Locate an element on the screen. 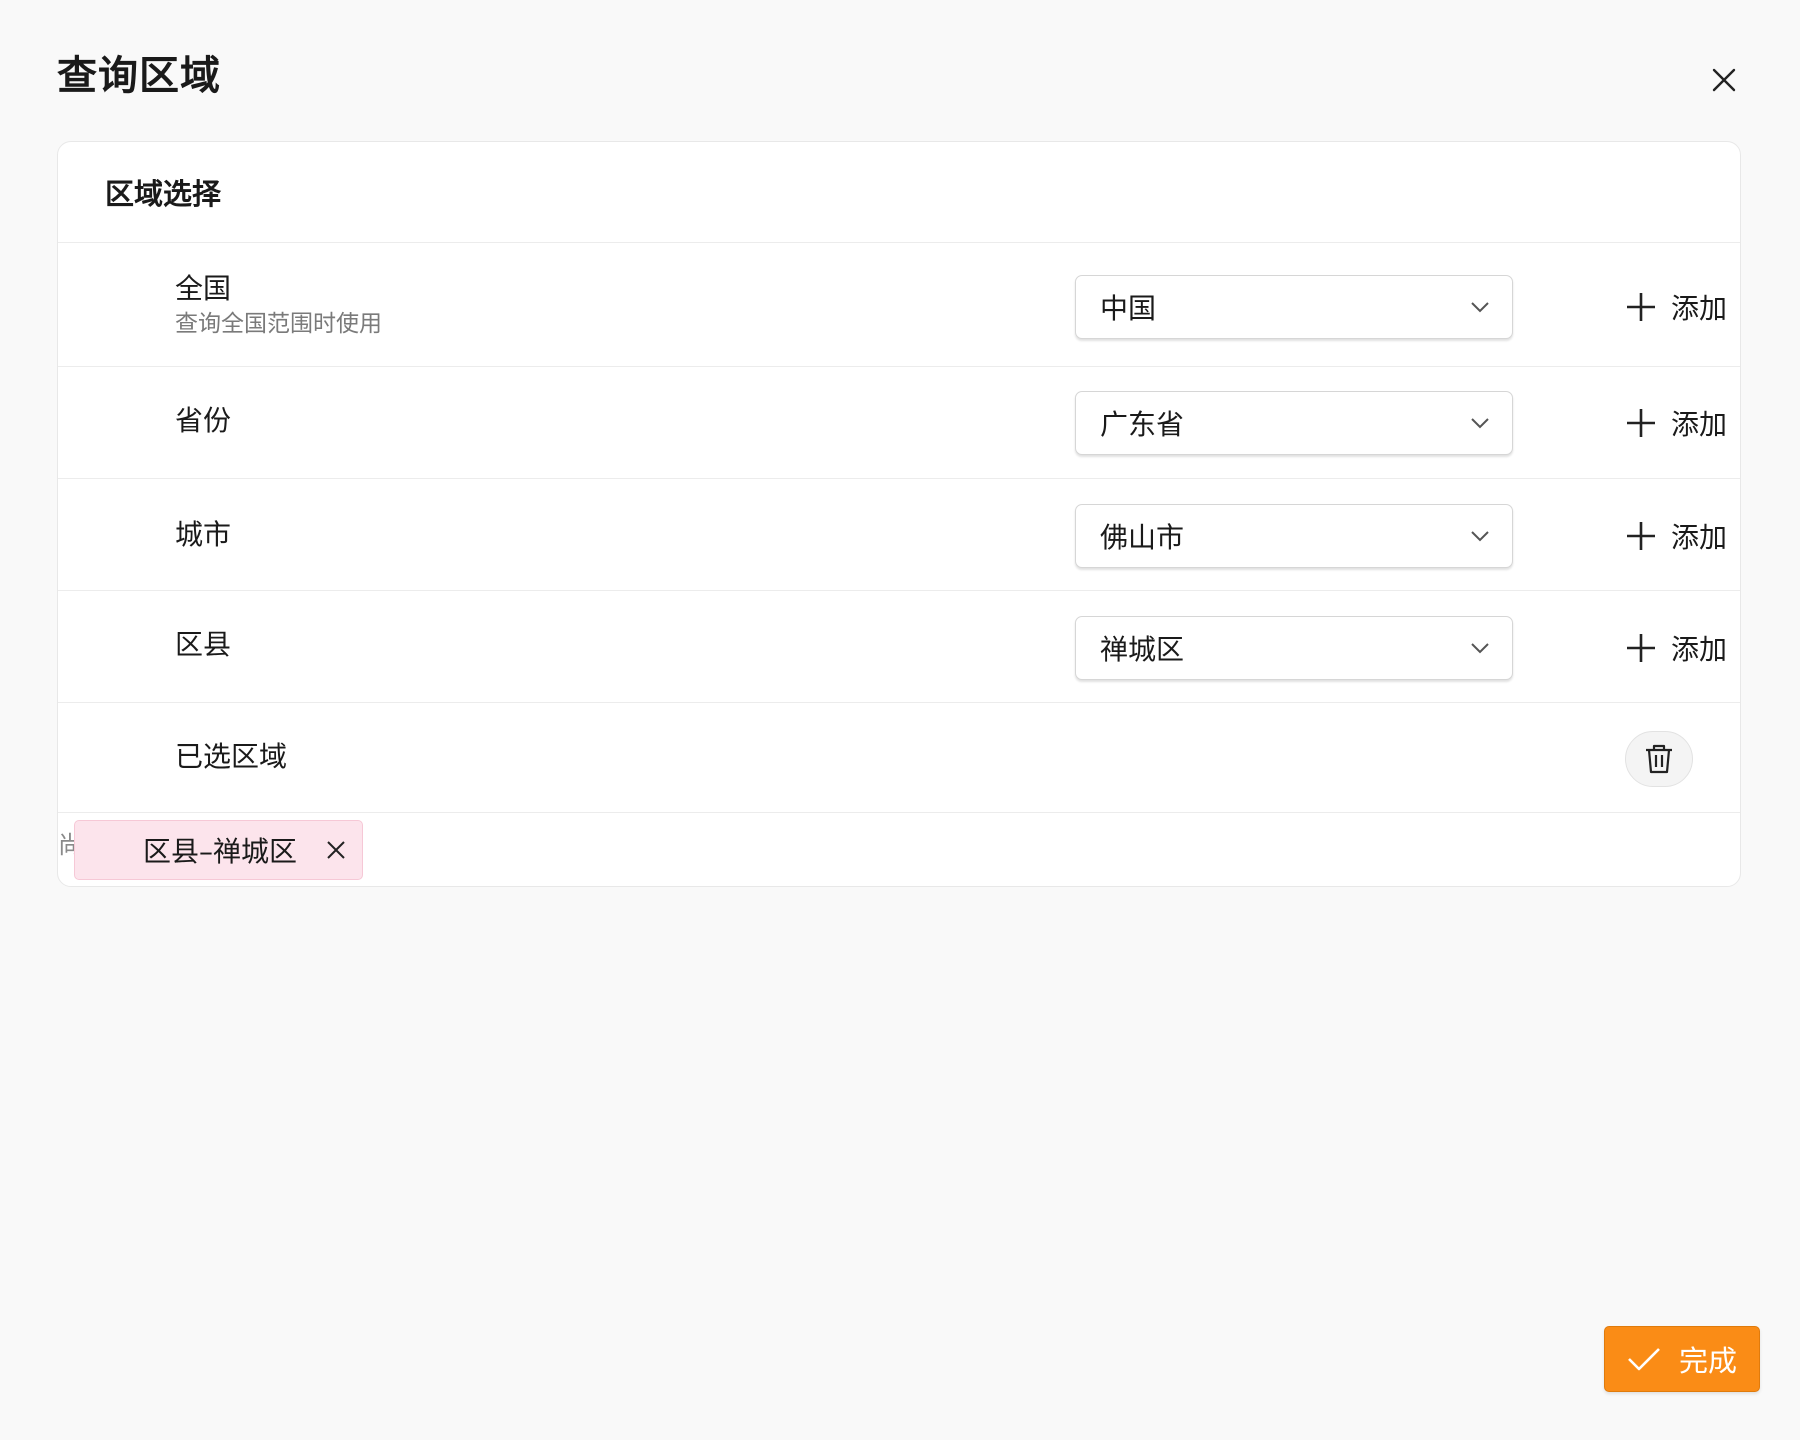 The width and height of the screenshot is (1800, 1440). chip-label: 区县–禅城区 is located at coordinates (220, 851).